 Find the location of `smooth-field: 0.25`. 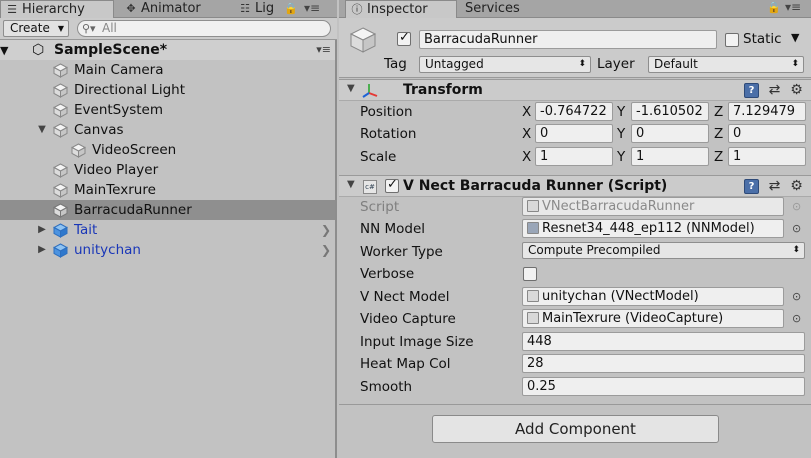

smooth-field: 0.25 is located at coordinates (663, 386).